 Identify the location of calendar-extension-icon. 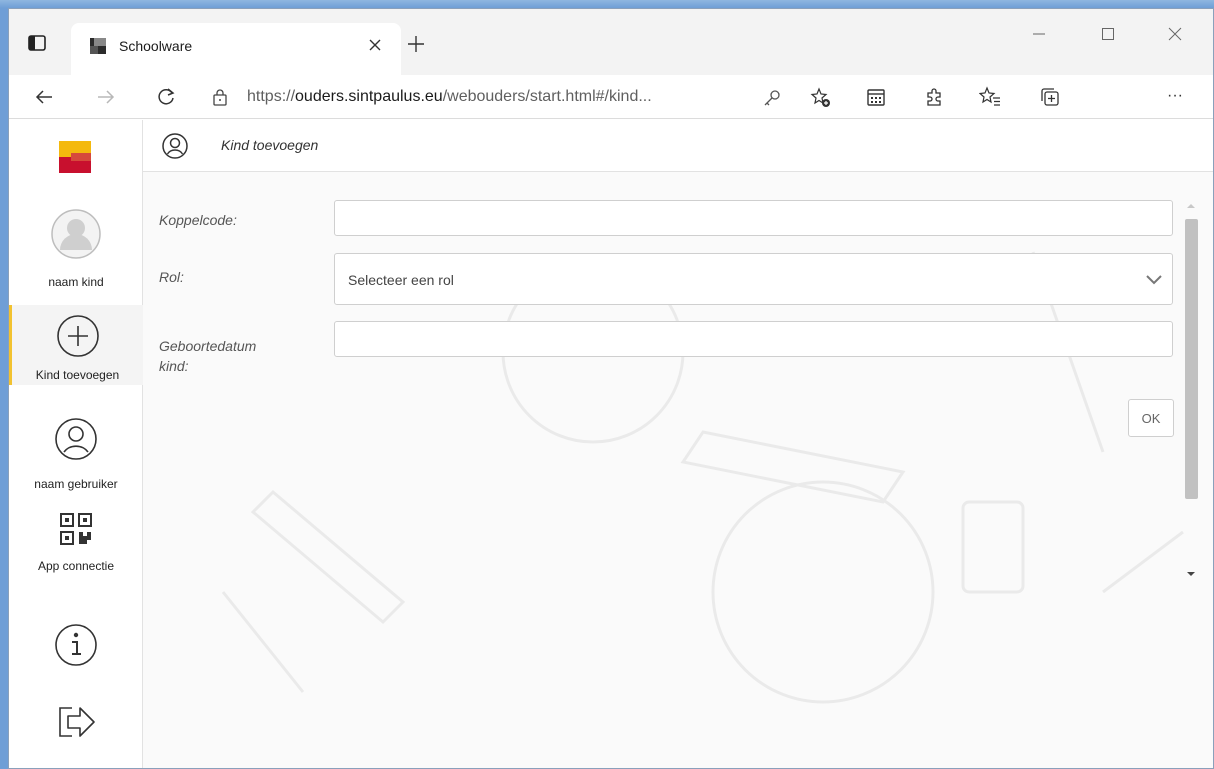
(876, 97).